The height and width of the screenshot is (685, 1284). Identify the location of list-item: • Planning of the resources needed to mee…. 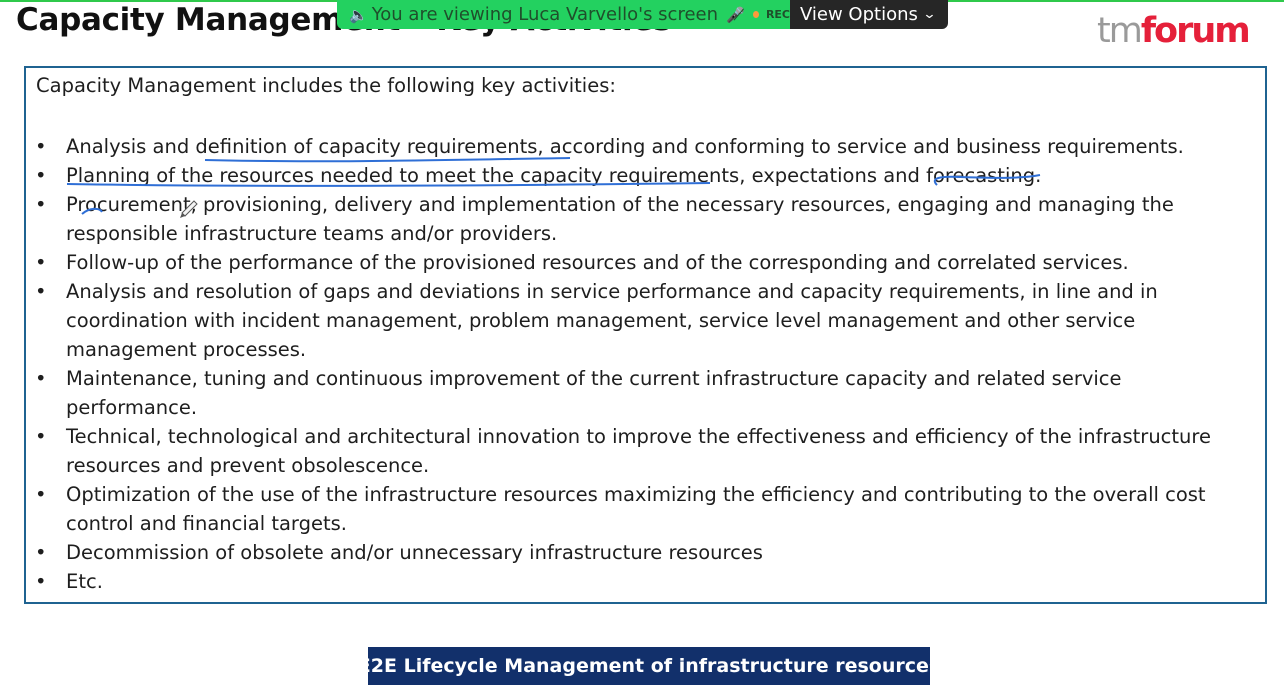
(636, 175).